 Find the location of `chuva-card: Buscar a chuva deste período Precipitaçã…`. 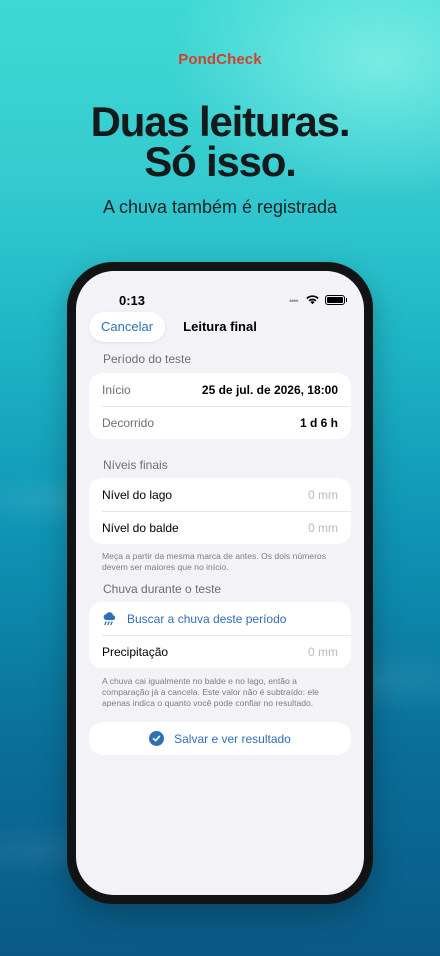

chuva-card: Buscar a chuva deste período Precipitaçã… is located at coordinates (220, 635).